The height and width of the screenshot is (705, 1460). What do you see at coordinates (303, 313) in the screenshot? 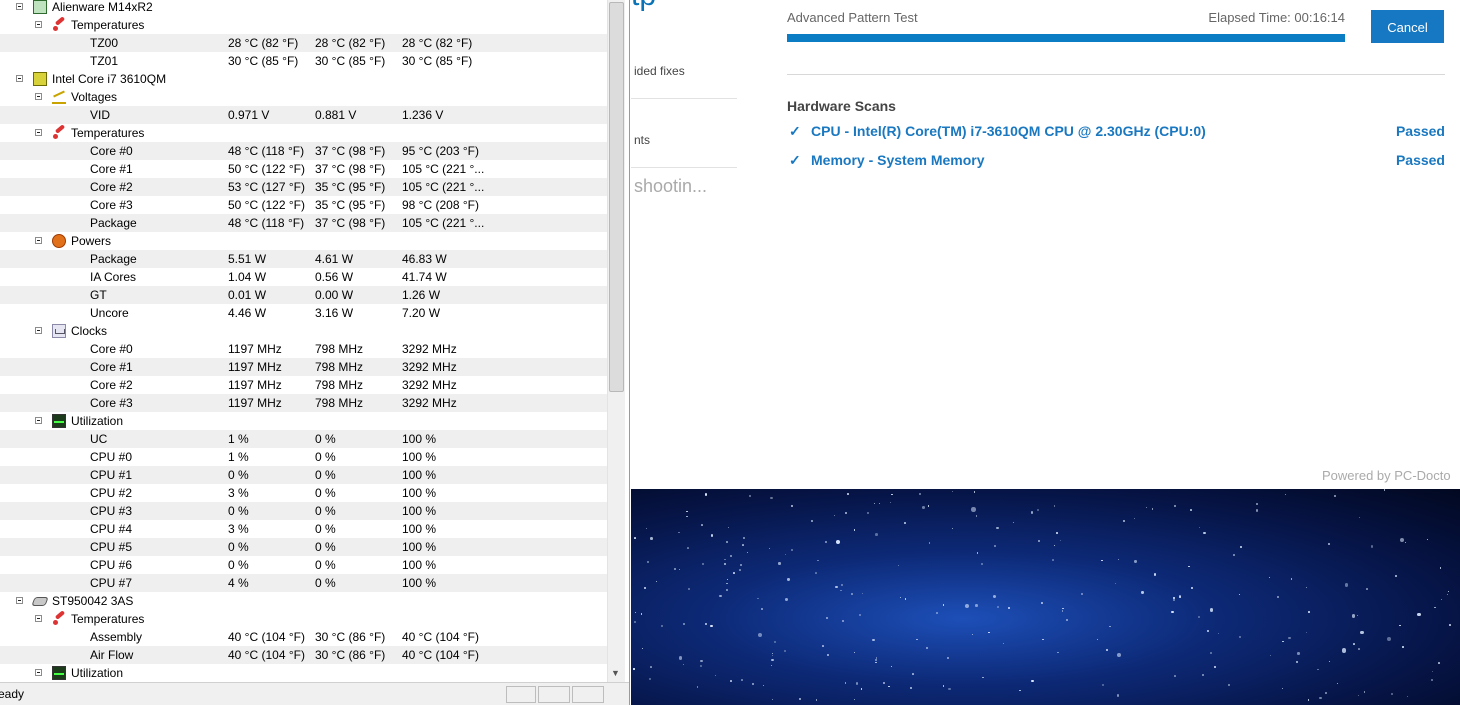
I see `sensor-row: Uncore 4.46 W 3.16 W 7.20 W` at bounding box center [303, 313].